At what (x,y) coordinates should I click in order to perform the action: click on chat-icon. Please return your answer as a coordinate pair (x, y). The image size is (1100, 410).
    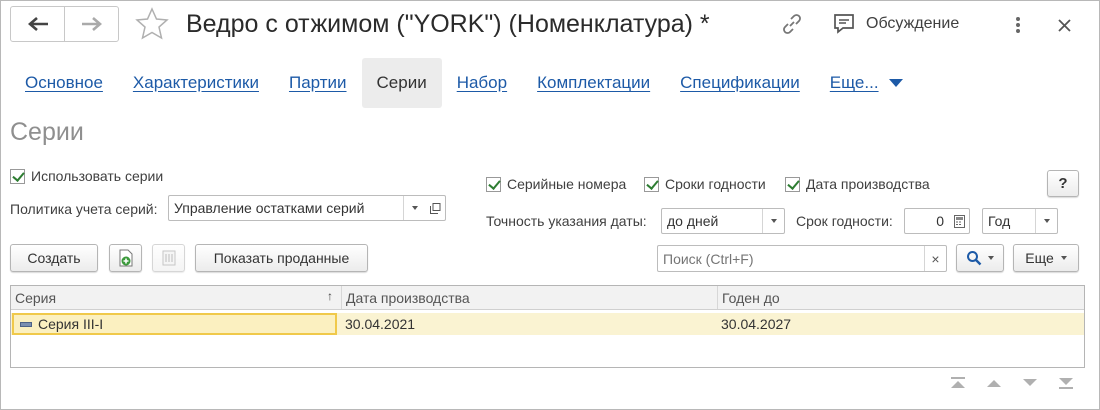
    Looking at the image, I should click on (844, 24).